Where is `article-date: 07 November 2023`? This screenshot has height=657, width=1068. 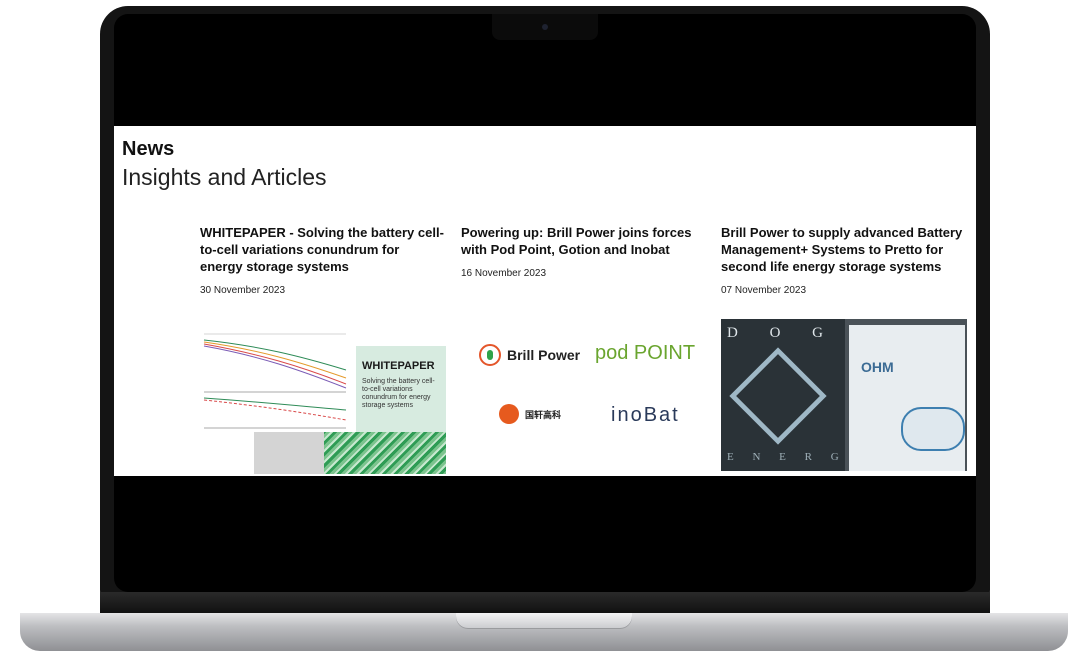
article-date: 07 November 2023 is located at coordinates (764, 290).